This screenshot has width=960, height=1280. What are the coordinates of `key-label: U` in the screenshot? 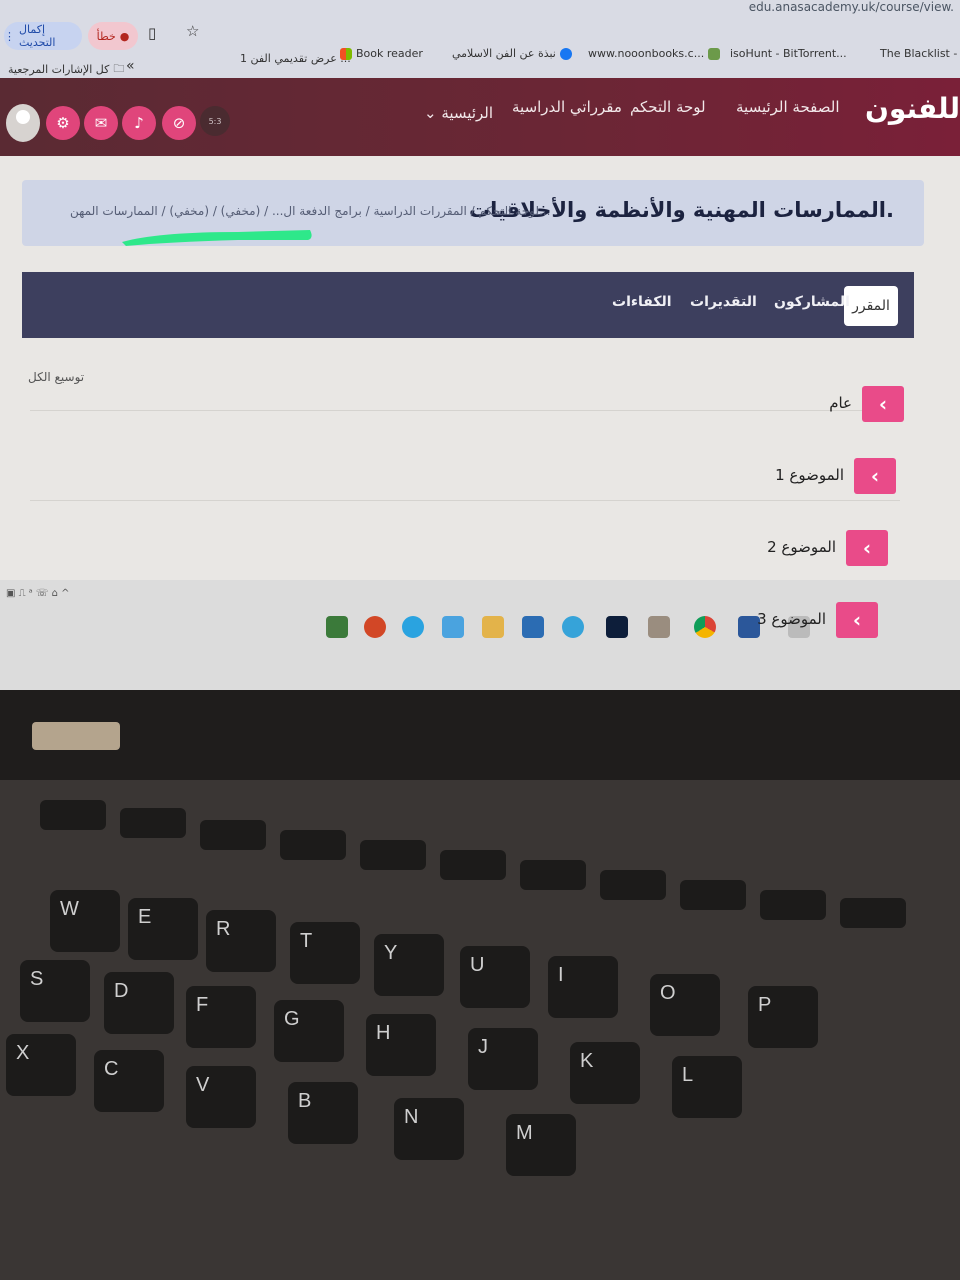 It's located at (477, 965).